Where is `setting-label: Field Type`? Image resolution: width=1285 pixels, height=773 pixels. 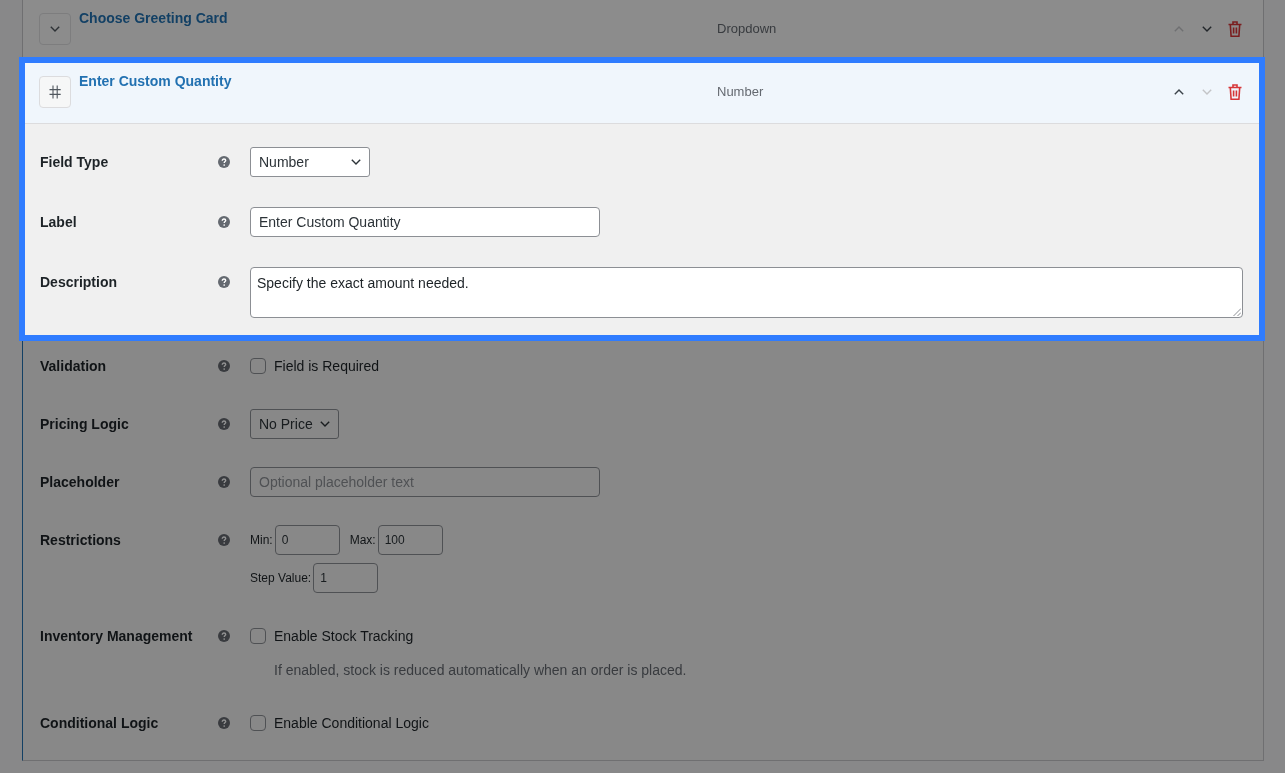 setting-label: Field Type is located at coordinates (75, 162).